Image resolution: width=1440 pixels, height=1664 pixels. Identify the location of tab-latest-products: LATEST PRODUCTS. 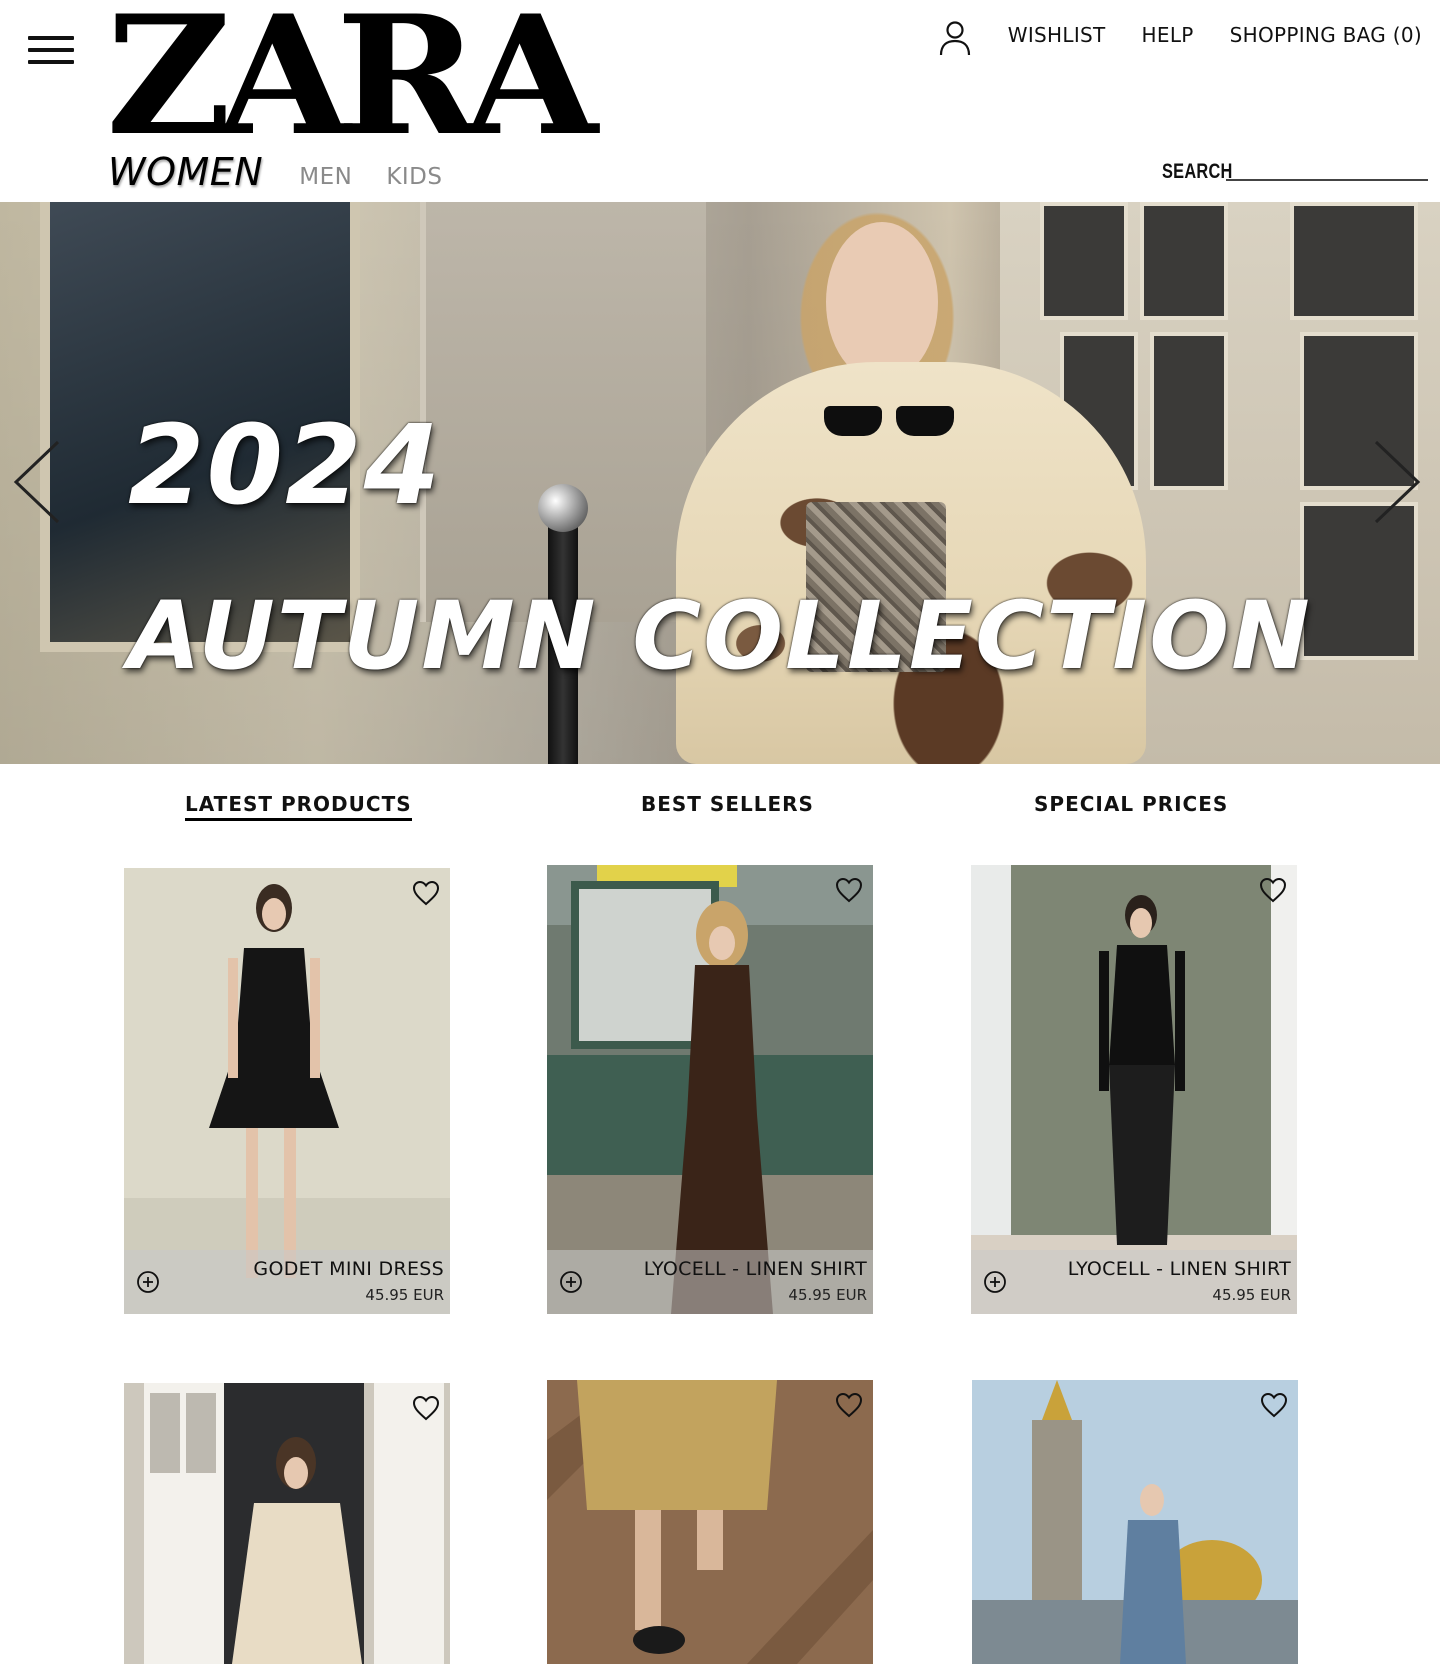
(298, 806).